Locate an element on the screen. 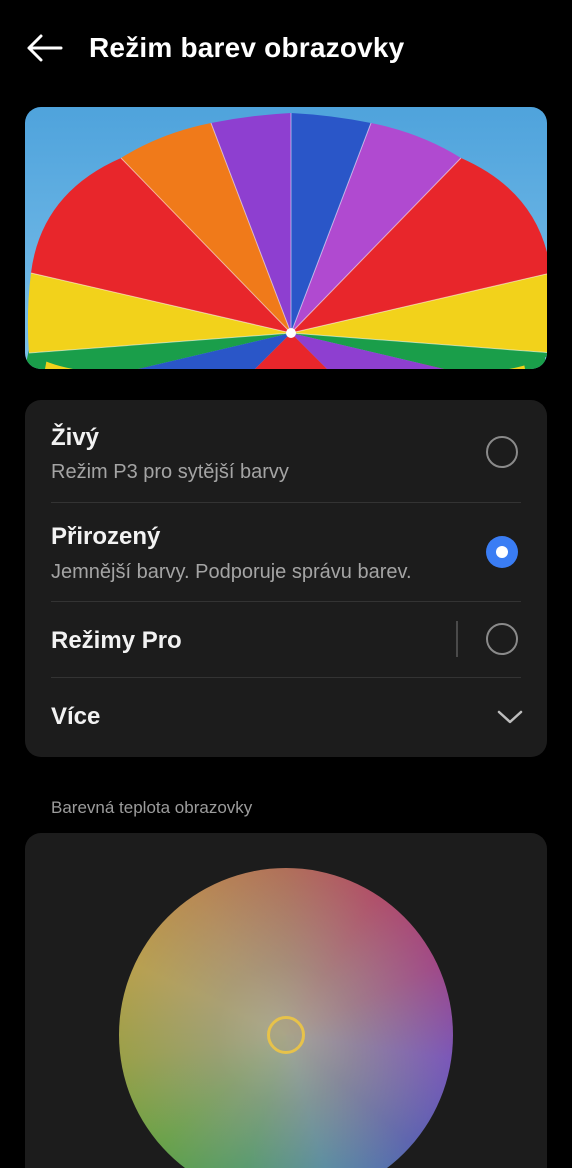  mode-title: Živý is located at coordinates (75, 437).